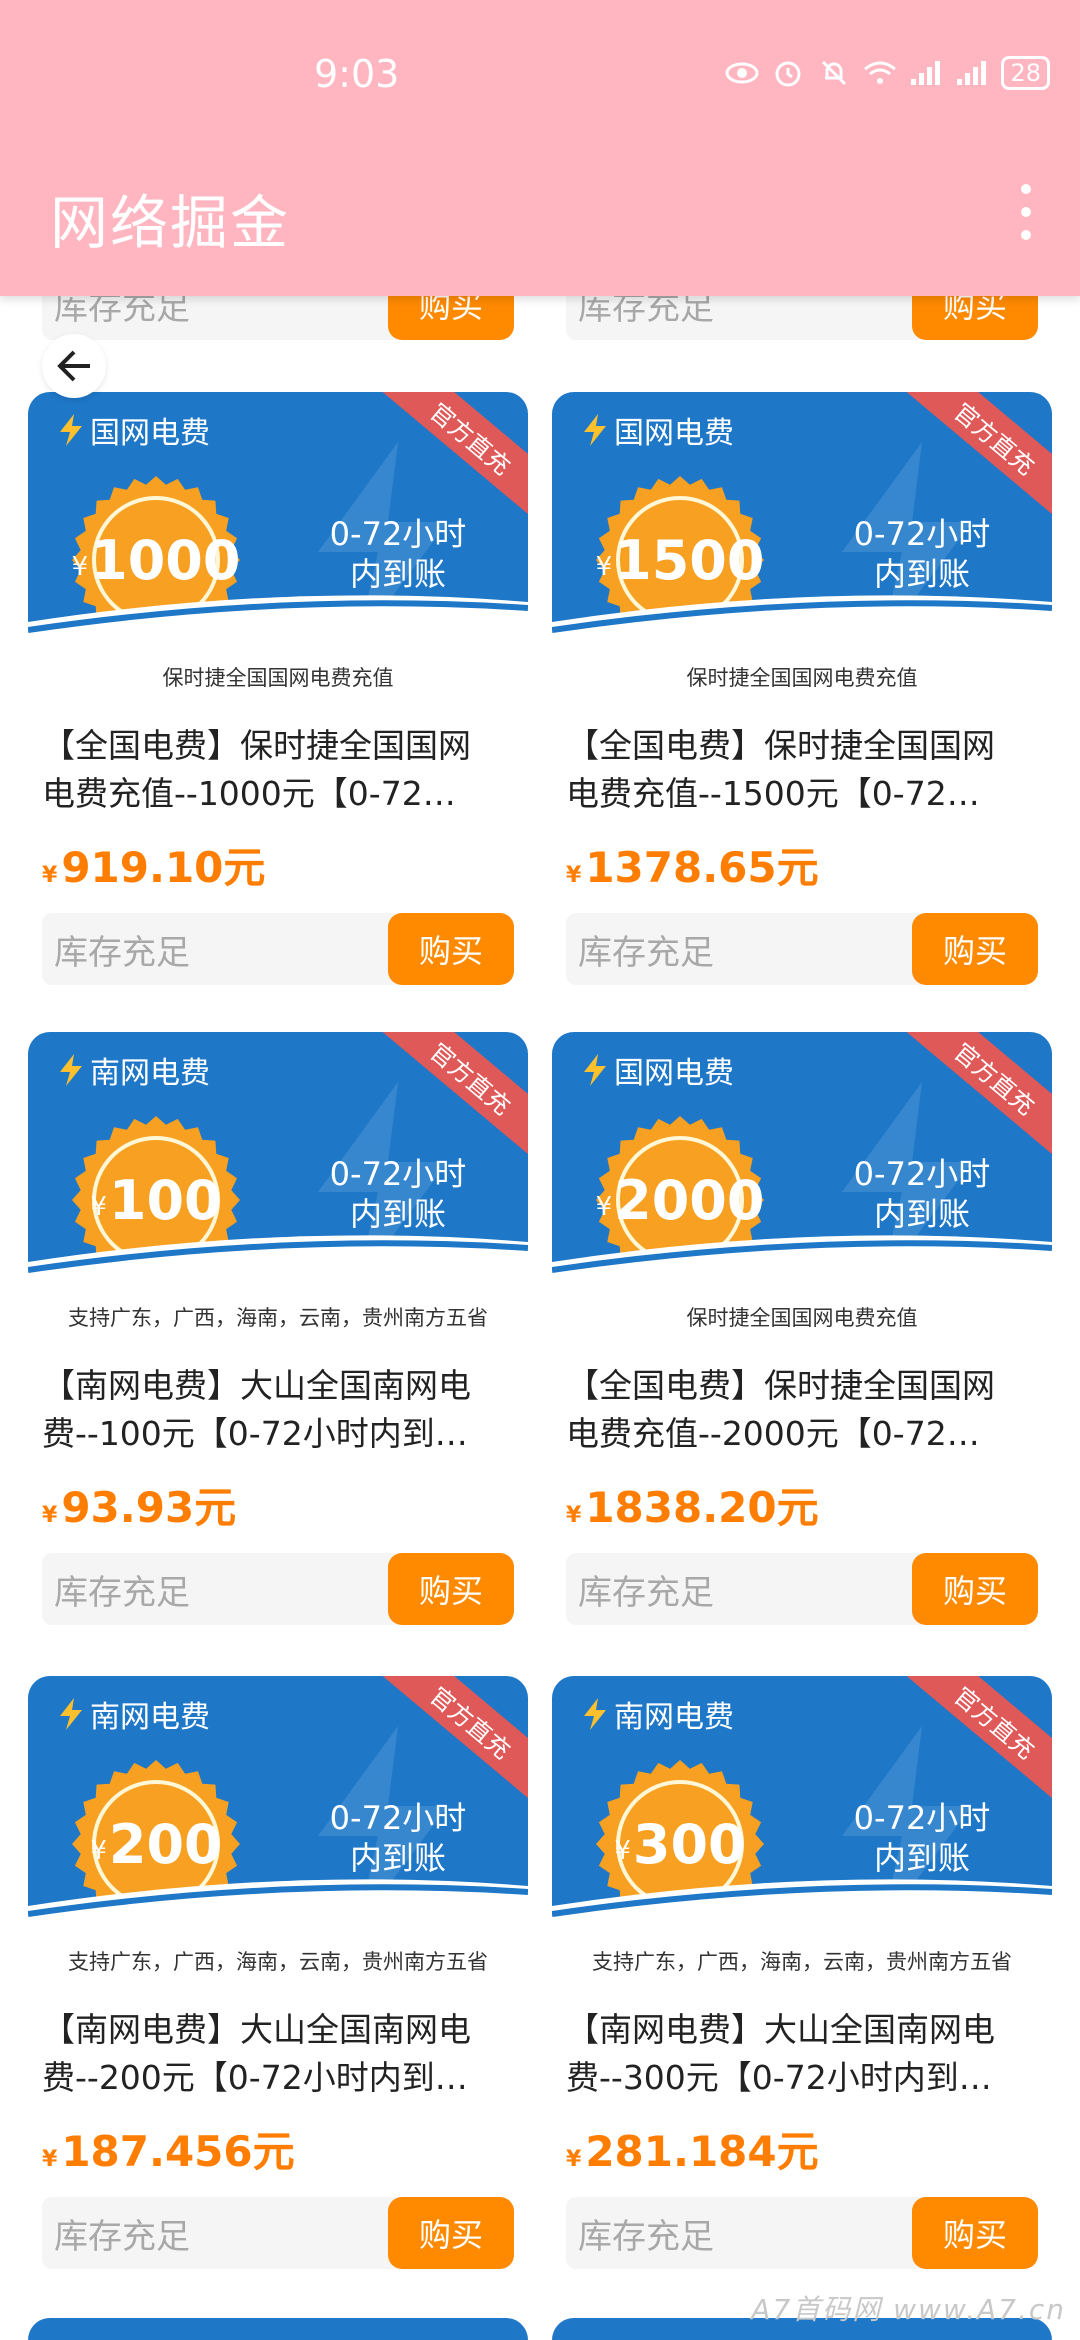 The height and width of the screenshot is (2340, 1080). What do you see at coordinates (139, 1507) in the screenshot?
I see `product-price: ¥93.93元` at bounding box center [139, 1507].